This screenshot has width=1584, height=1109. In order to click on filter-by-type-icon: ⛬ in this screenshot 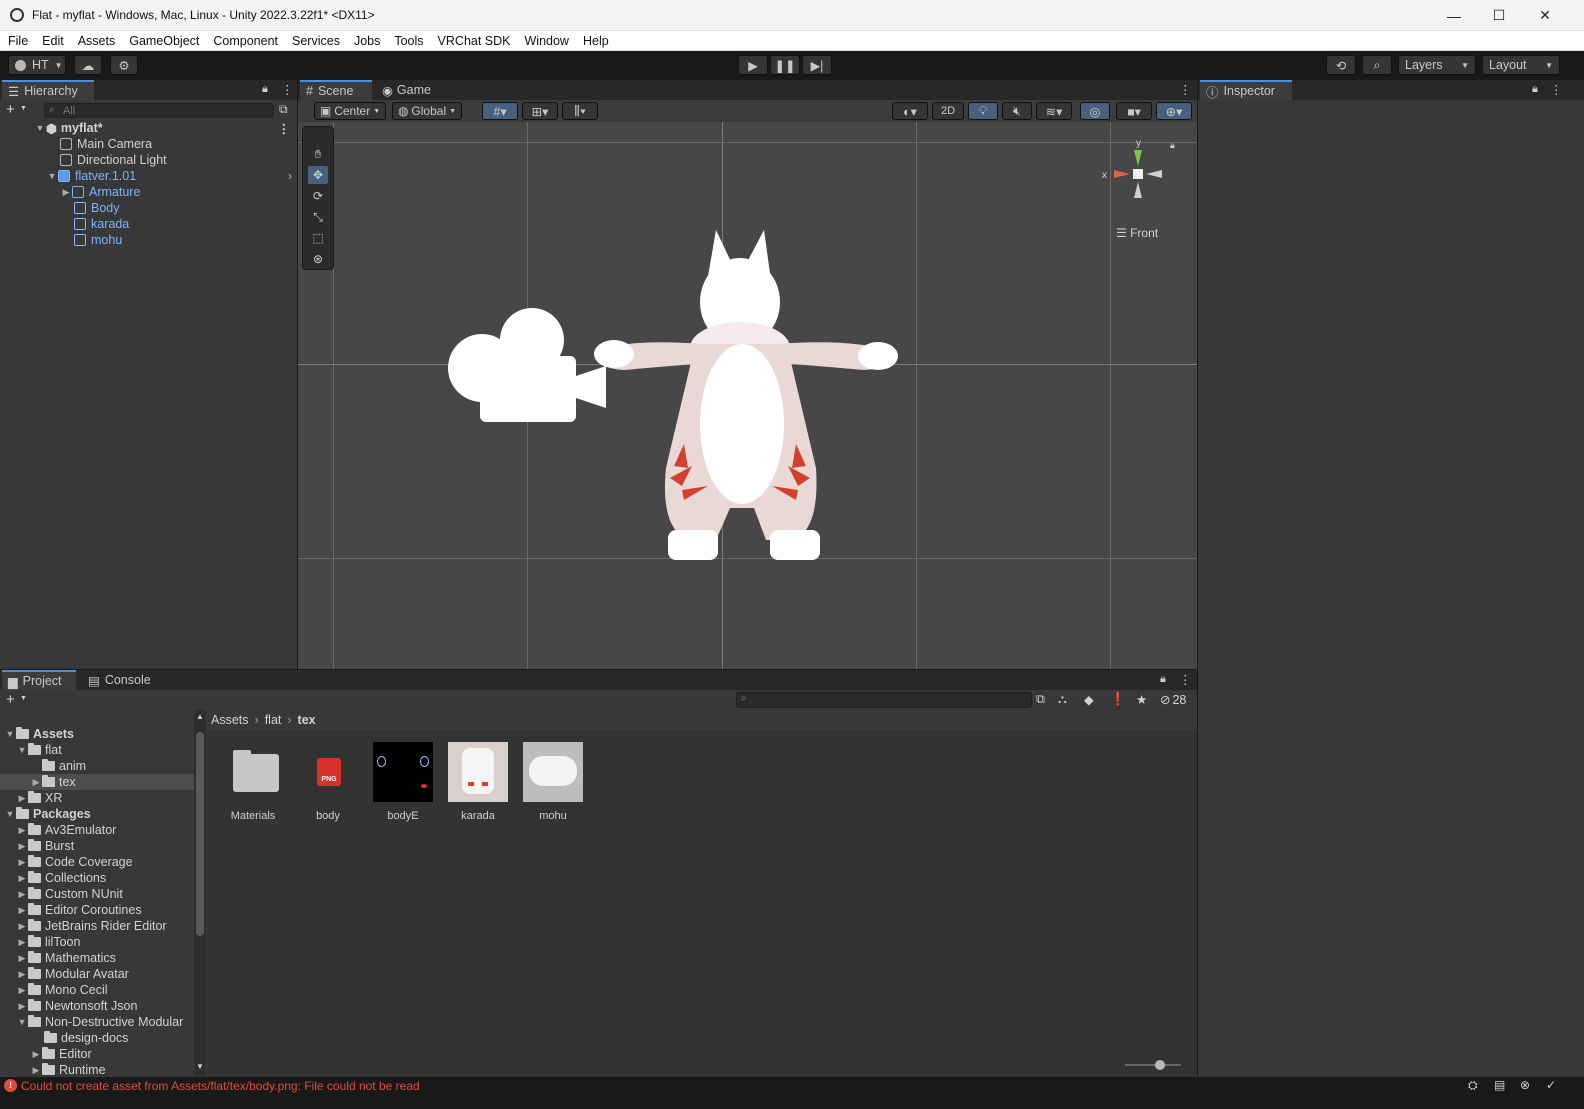, I will do `click(1062, 699)`.